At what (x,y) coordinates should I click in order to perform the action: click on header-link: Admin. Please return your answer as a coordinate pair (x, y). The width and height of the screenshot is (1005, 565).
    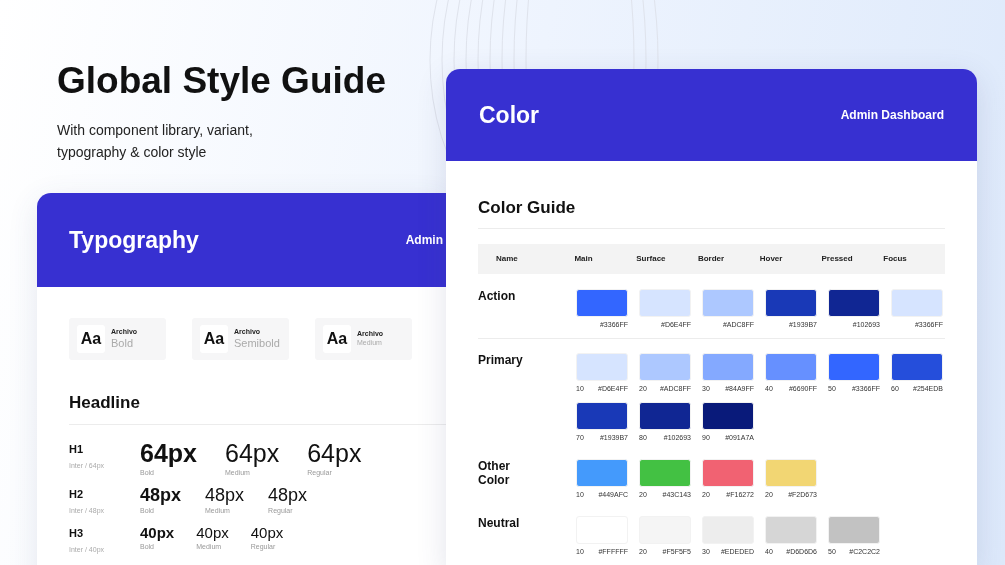
    Looking at the image, I should click on (424, 240).